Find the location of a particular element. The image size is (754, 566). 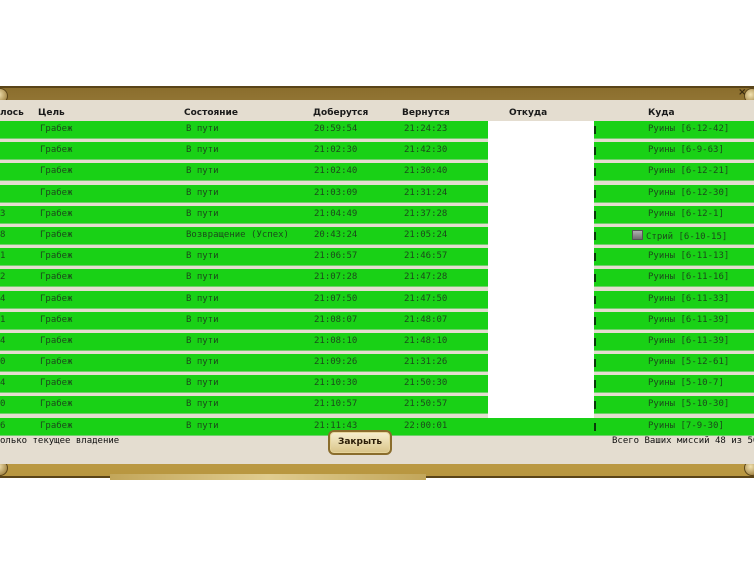

cell-to-label: Руины [7-9-30] is located at coordinates (686, 425).